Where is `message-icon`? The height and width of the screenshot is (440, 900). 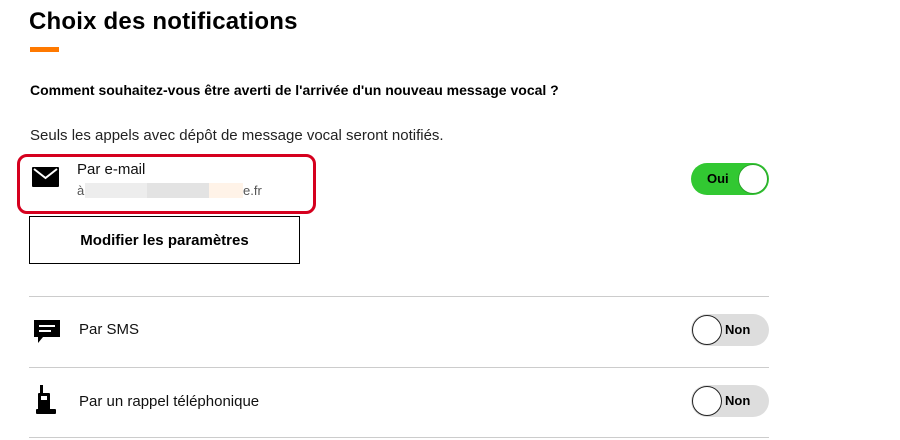
message-icon is located at coordinates (47, 334).